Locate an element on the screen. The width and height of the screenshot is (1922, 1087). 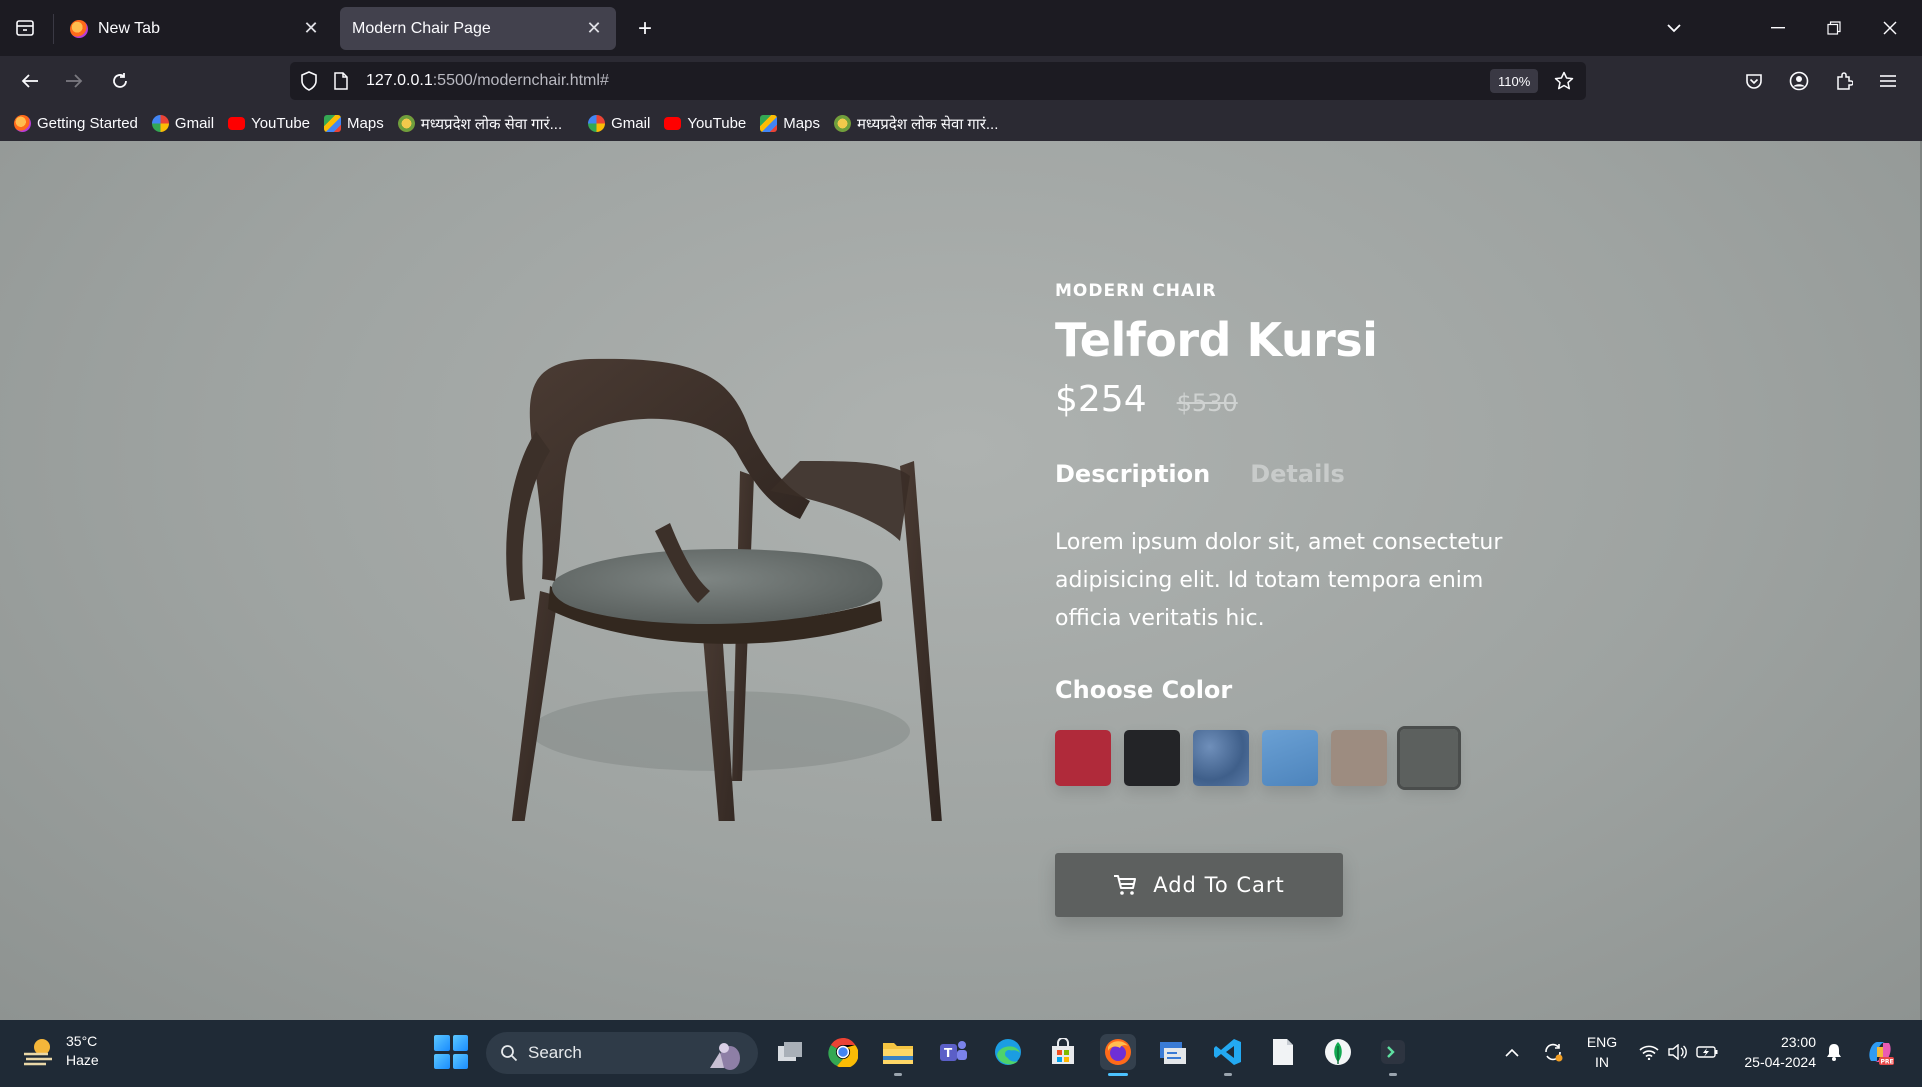
pocket-button is located at coordinates (1754, 81).